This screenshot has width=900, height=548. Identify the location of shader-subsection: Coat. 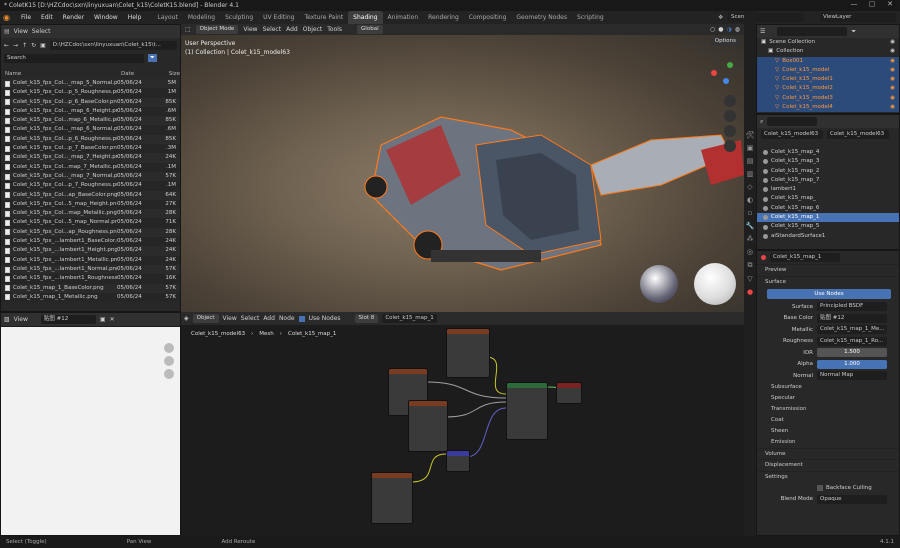
(828, 420).